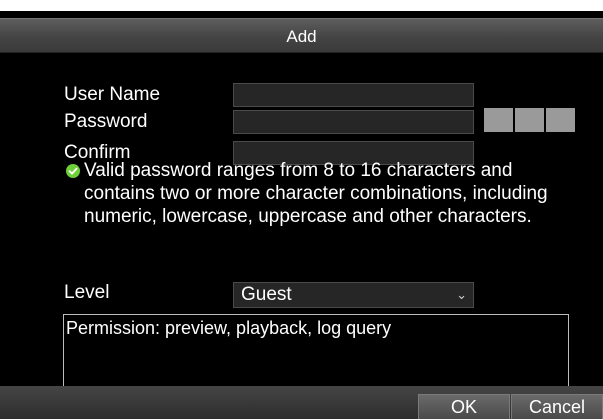 Image resolution: width=603 pixels, height=420 pixels. I want to click on user-name-label: User Name, so click(112, 94).